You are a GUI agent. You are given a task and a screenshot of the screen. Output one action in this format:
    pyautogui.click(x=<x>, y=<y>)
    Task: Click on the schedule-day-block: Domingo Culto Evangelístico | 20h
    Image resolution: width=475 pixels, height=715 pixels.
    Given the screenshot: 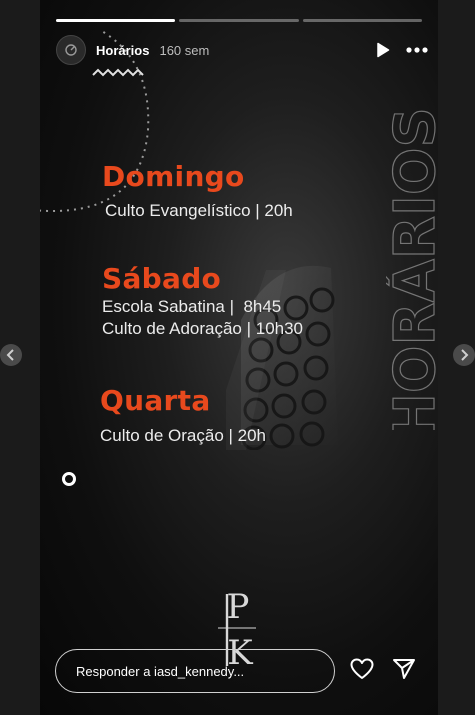 What is the action you would take?
    pyautogui.click(x=197, y=191)
    